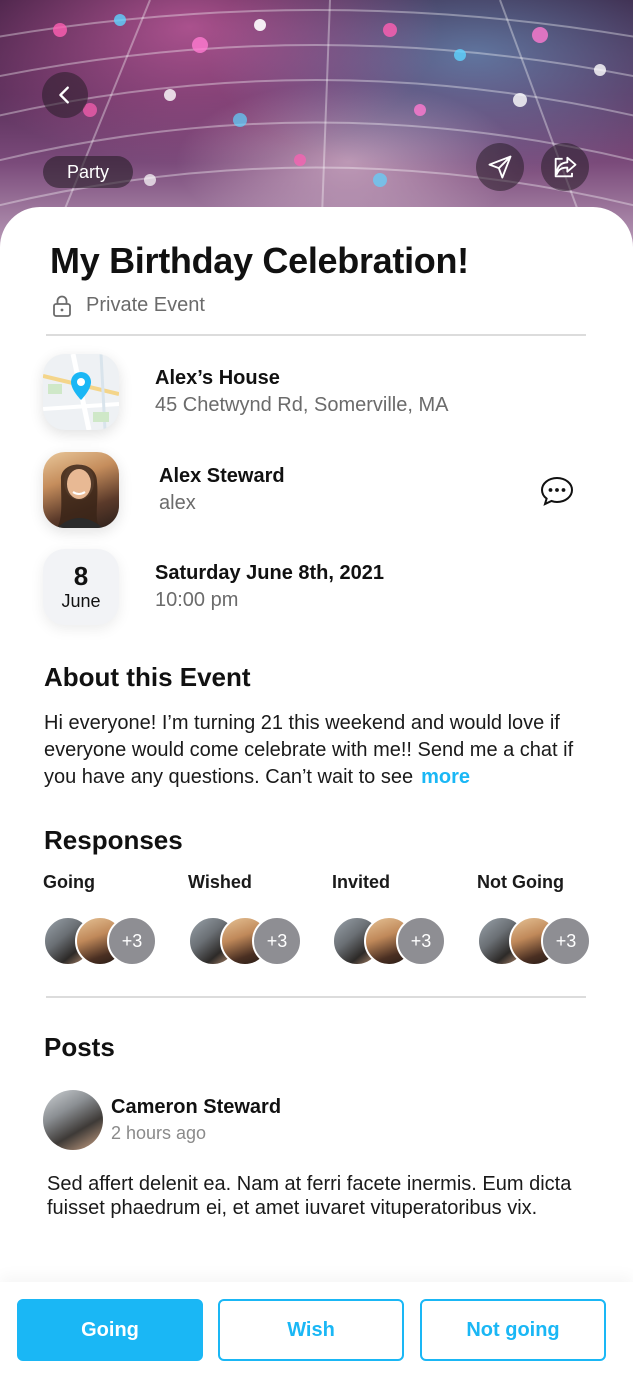 The height and width of the screenshot is (1377, 633). What do you see at coordinates (361, 882) in the screenshot?
I see `response-label: Invited` at bounding box center [361, 882].